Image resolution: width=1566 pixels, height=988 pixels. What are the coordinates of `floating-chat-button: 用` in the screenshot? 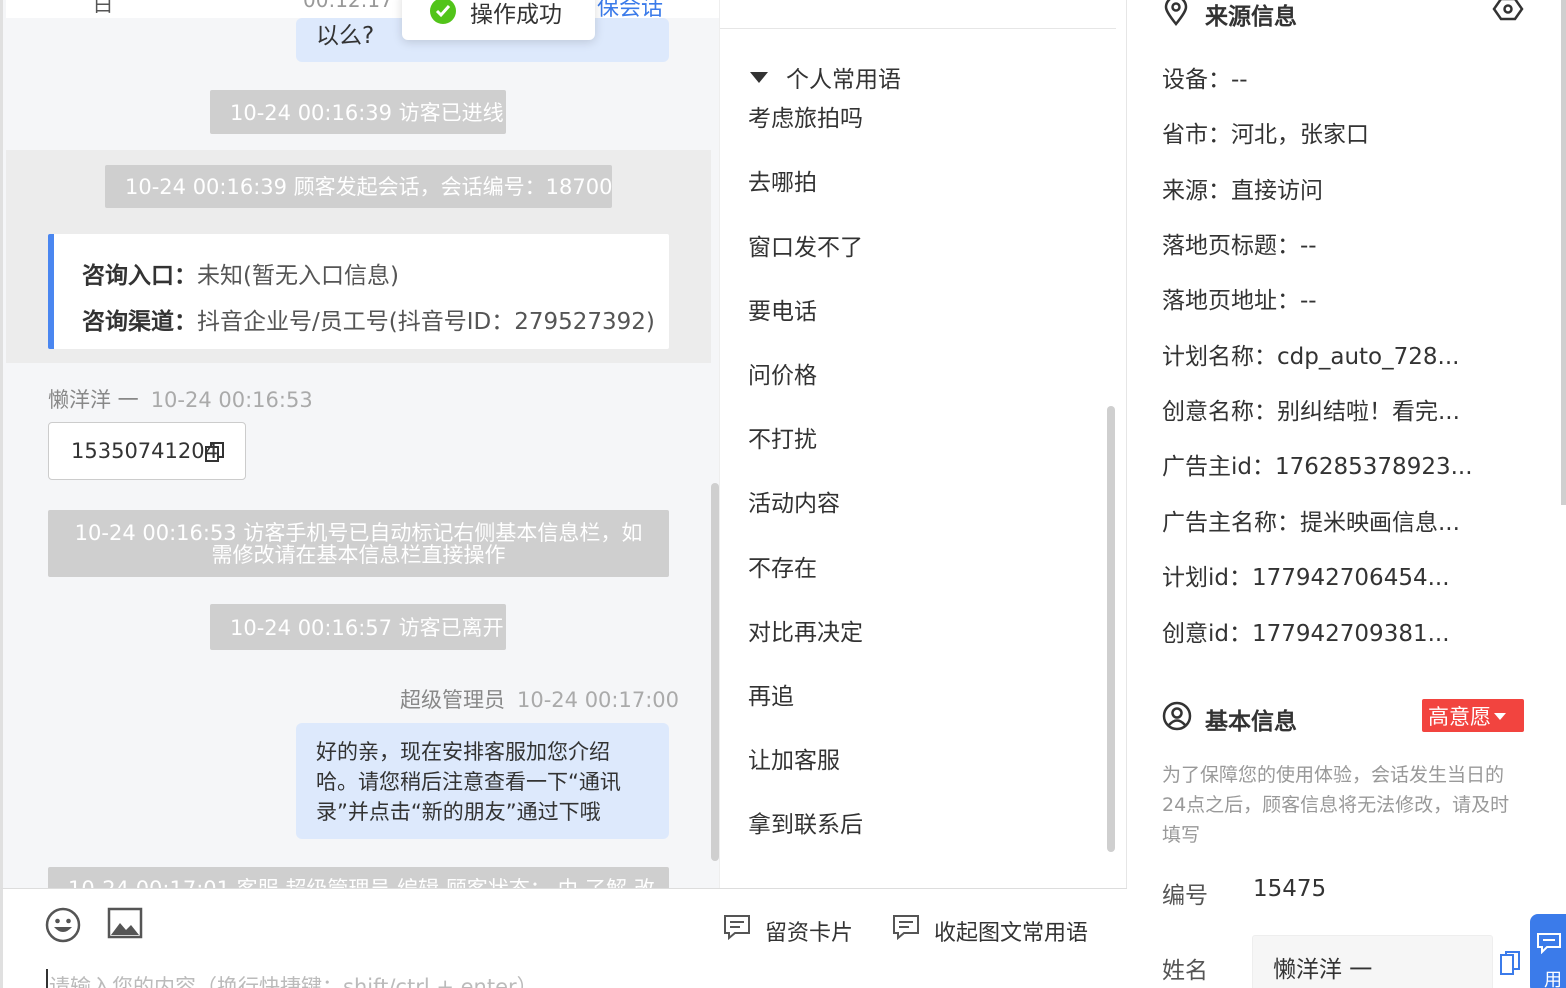 It's located at (1548, 951).